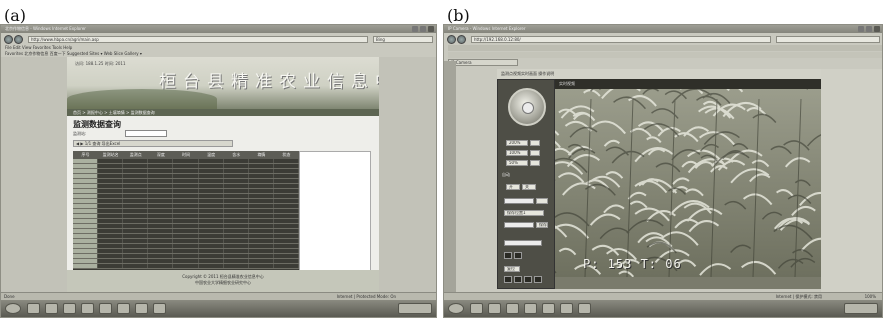  I want to click on arrow-down-icon, so click(528, 279).